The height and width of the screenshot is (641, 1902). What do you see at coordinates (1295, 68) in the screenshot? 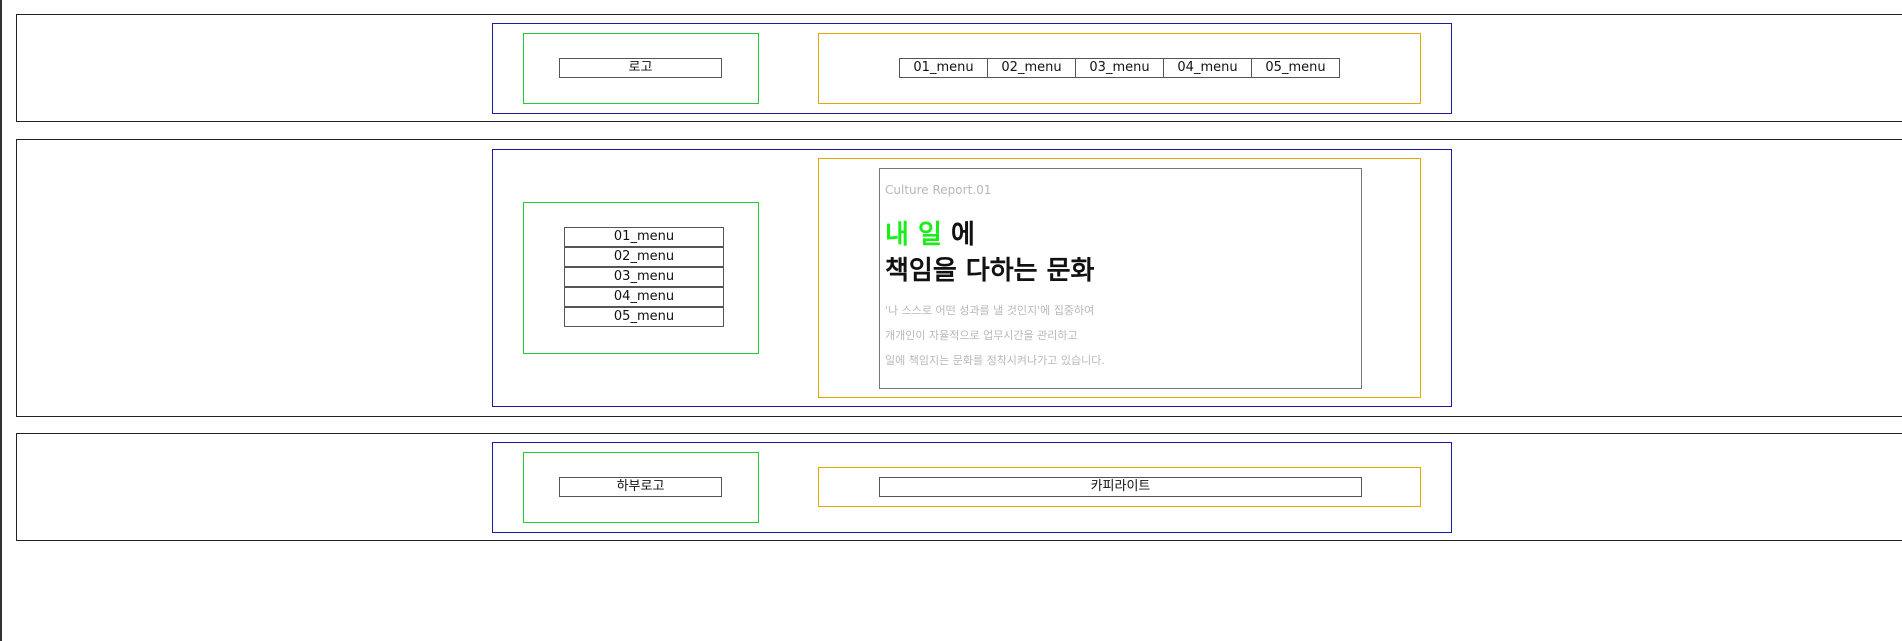
I see `top-nav-item-05: 05_menu` at bounding box center [1295, 68].